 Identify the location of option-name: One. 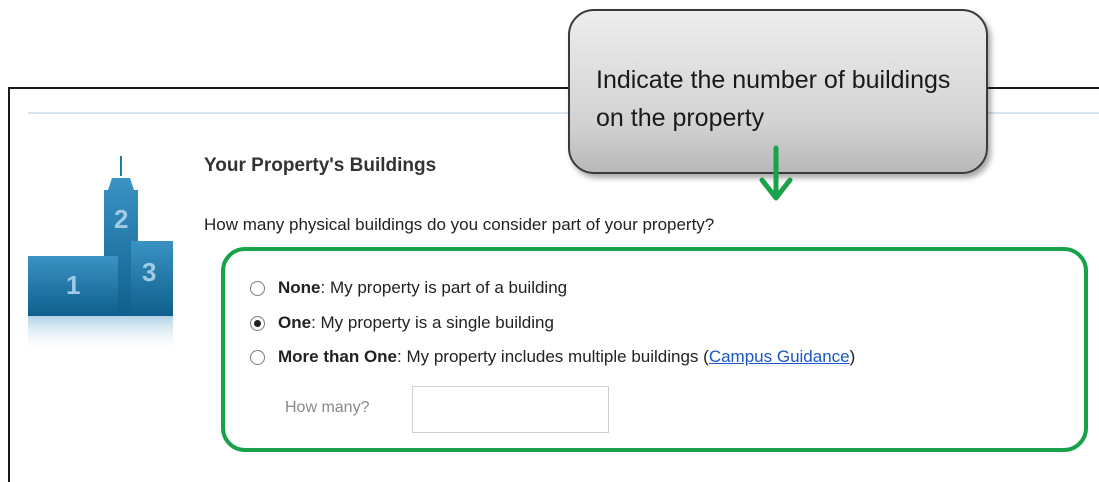
(295, 322).